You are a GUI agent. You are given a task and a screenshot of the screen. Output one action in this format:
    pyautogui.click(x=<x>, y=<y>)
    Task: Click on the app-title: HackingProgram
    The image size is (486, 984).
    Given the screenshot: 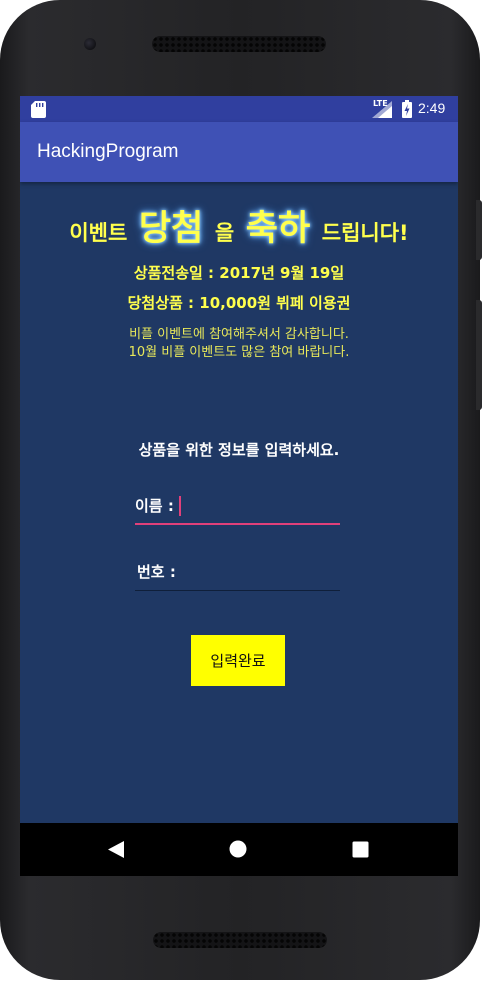 What is the action you would take?
    pyautogui.click(x=108, y=151)
    